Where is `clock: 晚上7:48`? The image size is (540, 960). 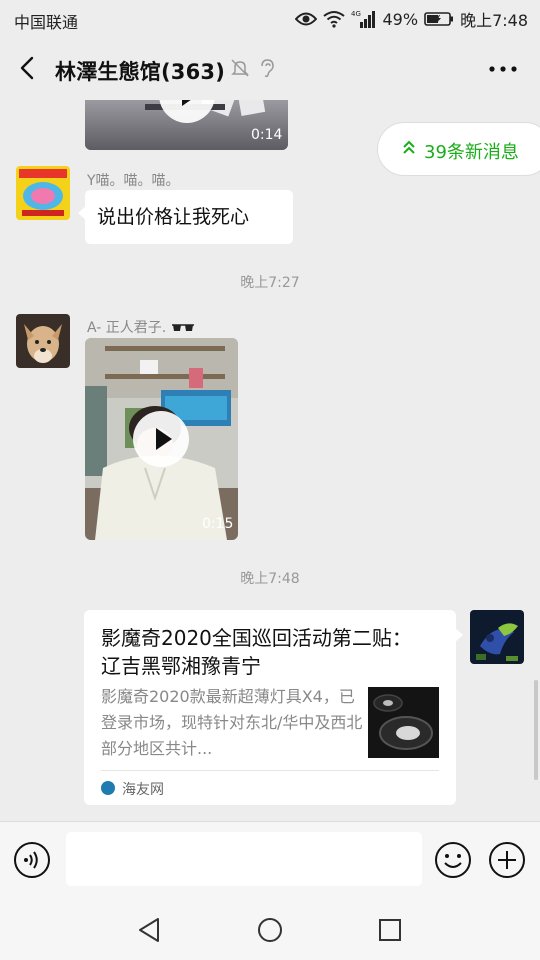 clock: 晚上7:48 is located at coordinates (494, 20).